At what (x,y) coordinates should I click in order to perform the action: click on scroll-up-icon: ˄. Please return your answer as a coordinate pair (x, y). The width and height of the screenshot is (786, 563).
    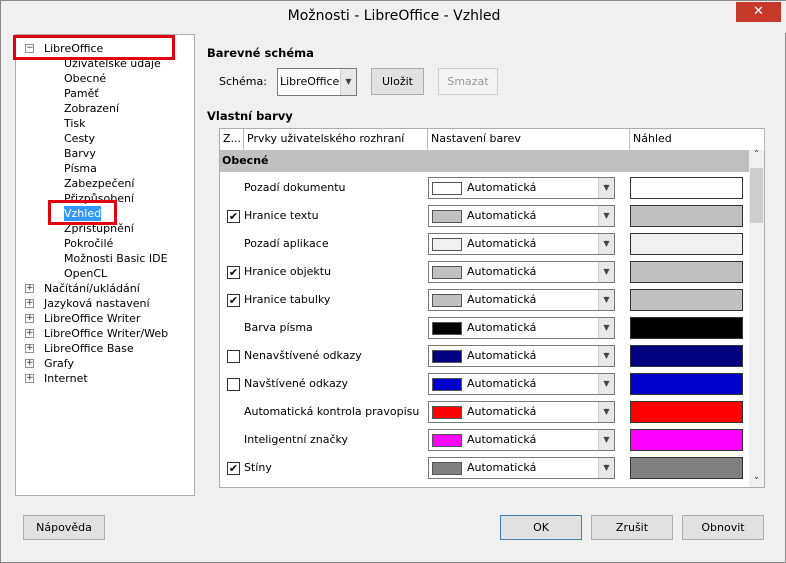
    Looking at the image, I should click on (756, 155).